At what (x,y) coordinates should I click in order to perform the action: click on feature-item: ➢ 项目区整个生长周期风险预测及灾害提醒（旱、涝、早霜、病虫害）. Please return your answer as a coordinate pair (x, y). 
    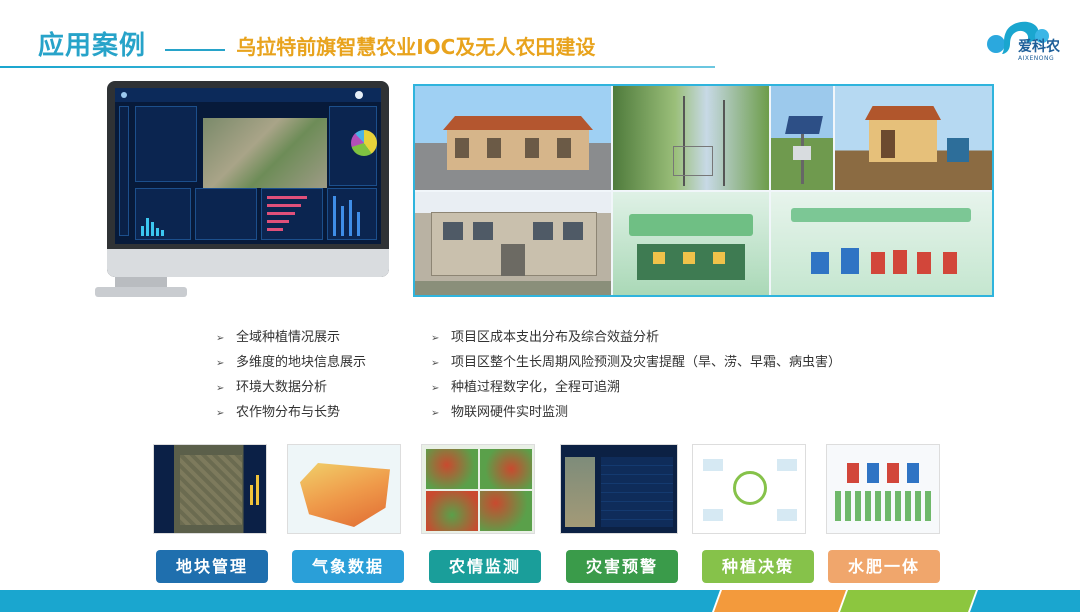
    Looking at the image, I should click on (636, 362).